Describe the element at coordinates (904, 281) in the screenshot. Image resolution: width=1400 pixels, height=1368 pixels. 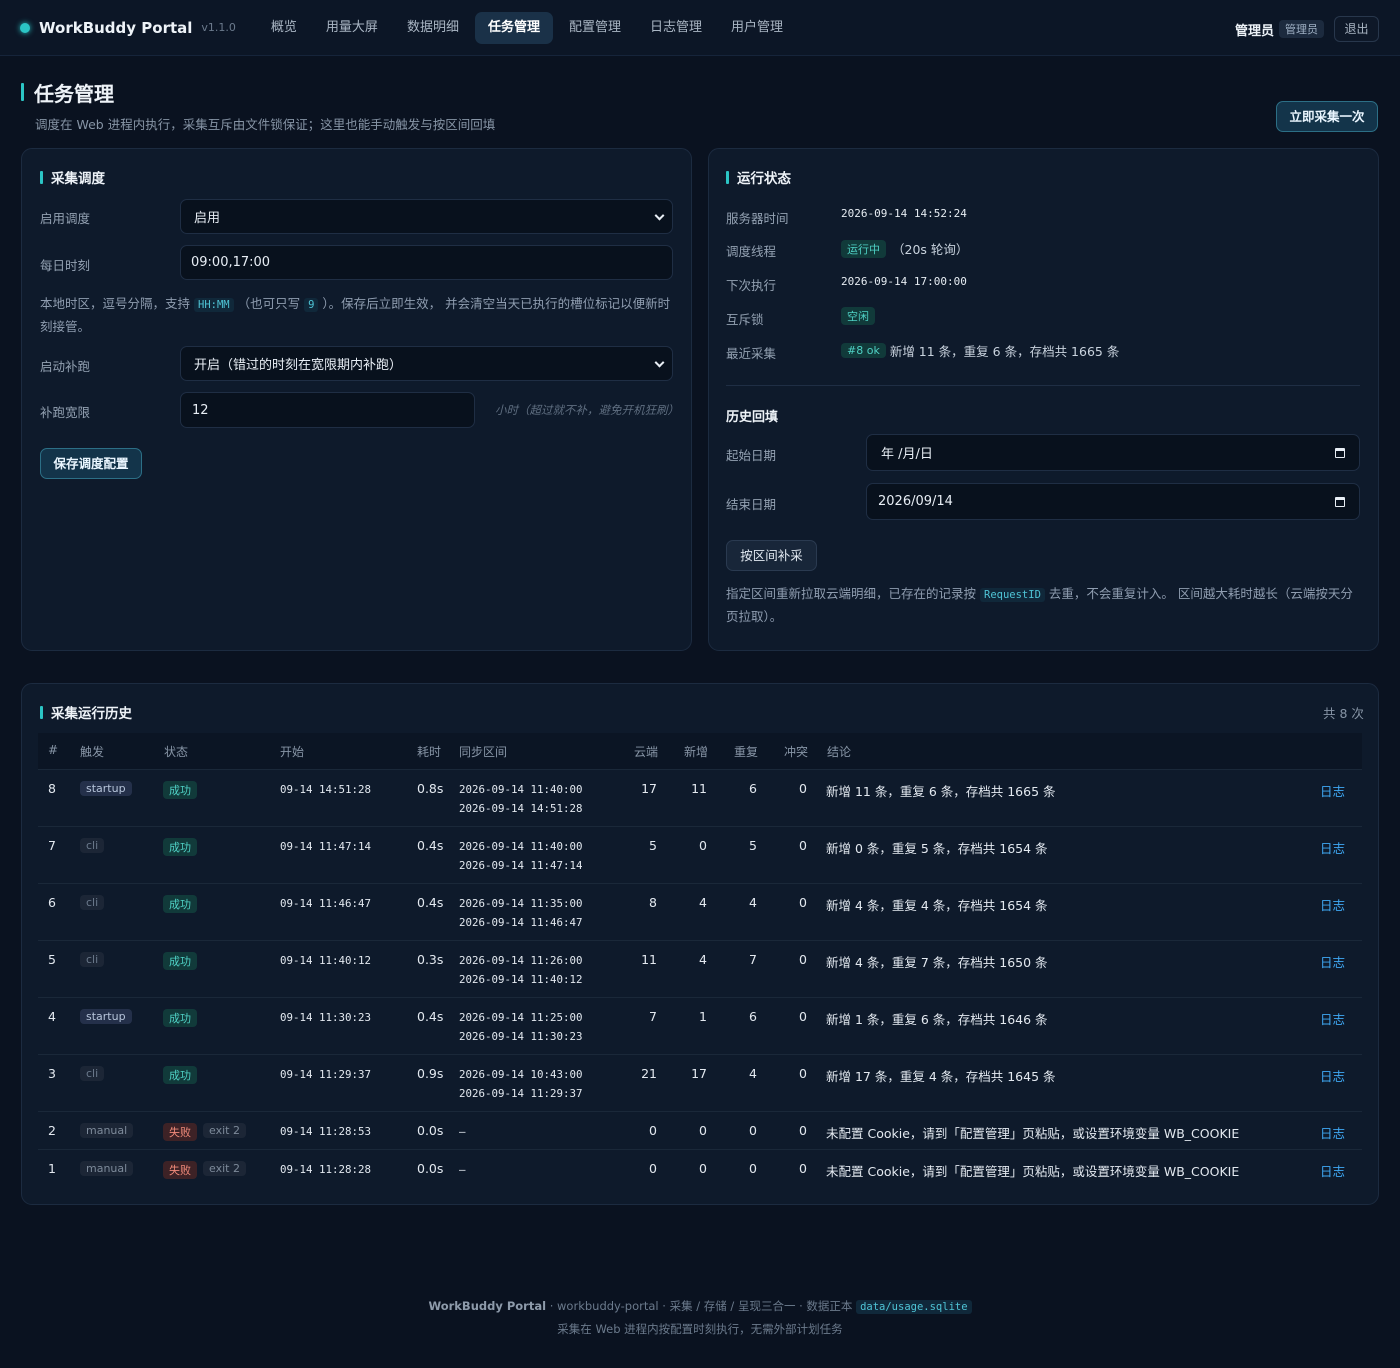
I see `next-run-value: 2026-09-14 17:00:00` at that location.